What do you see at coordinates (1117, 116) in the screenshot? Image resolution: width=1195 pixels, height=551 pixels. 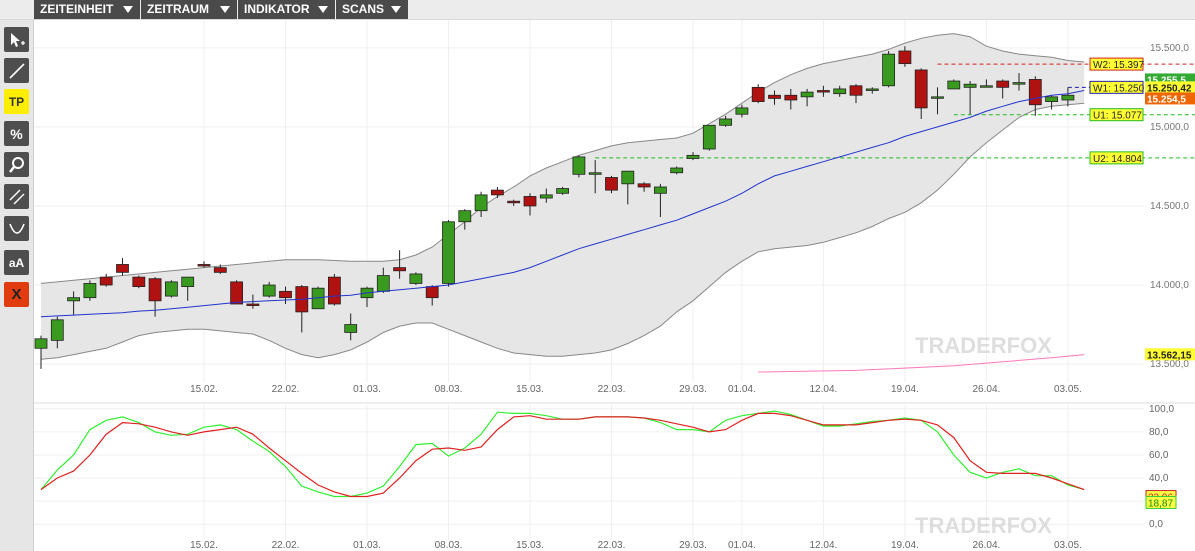 I see `level-label: U1: 15.077` at bounding box center [1117, 116].